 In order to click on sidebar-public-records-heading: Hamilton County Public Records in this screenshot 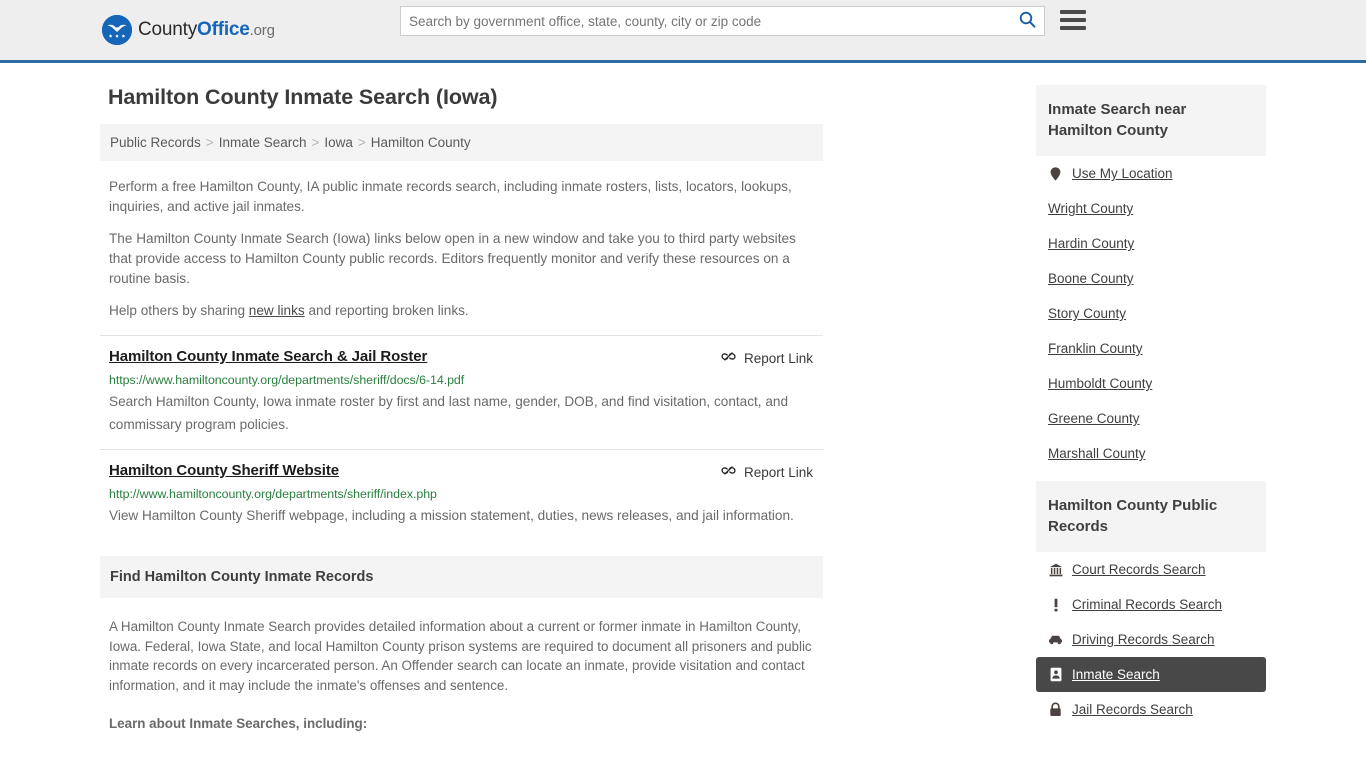, I will do `click(1151, 516)`.